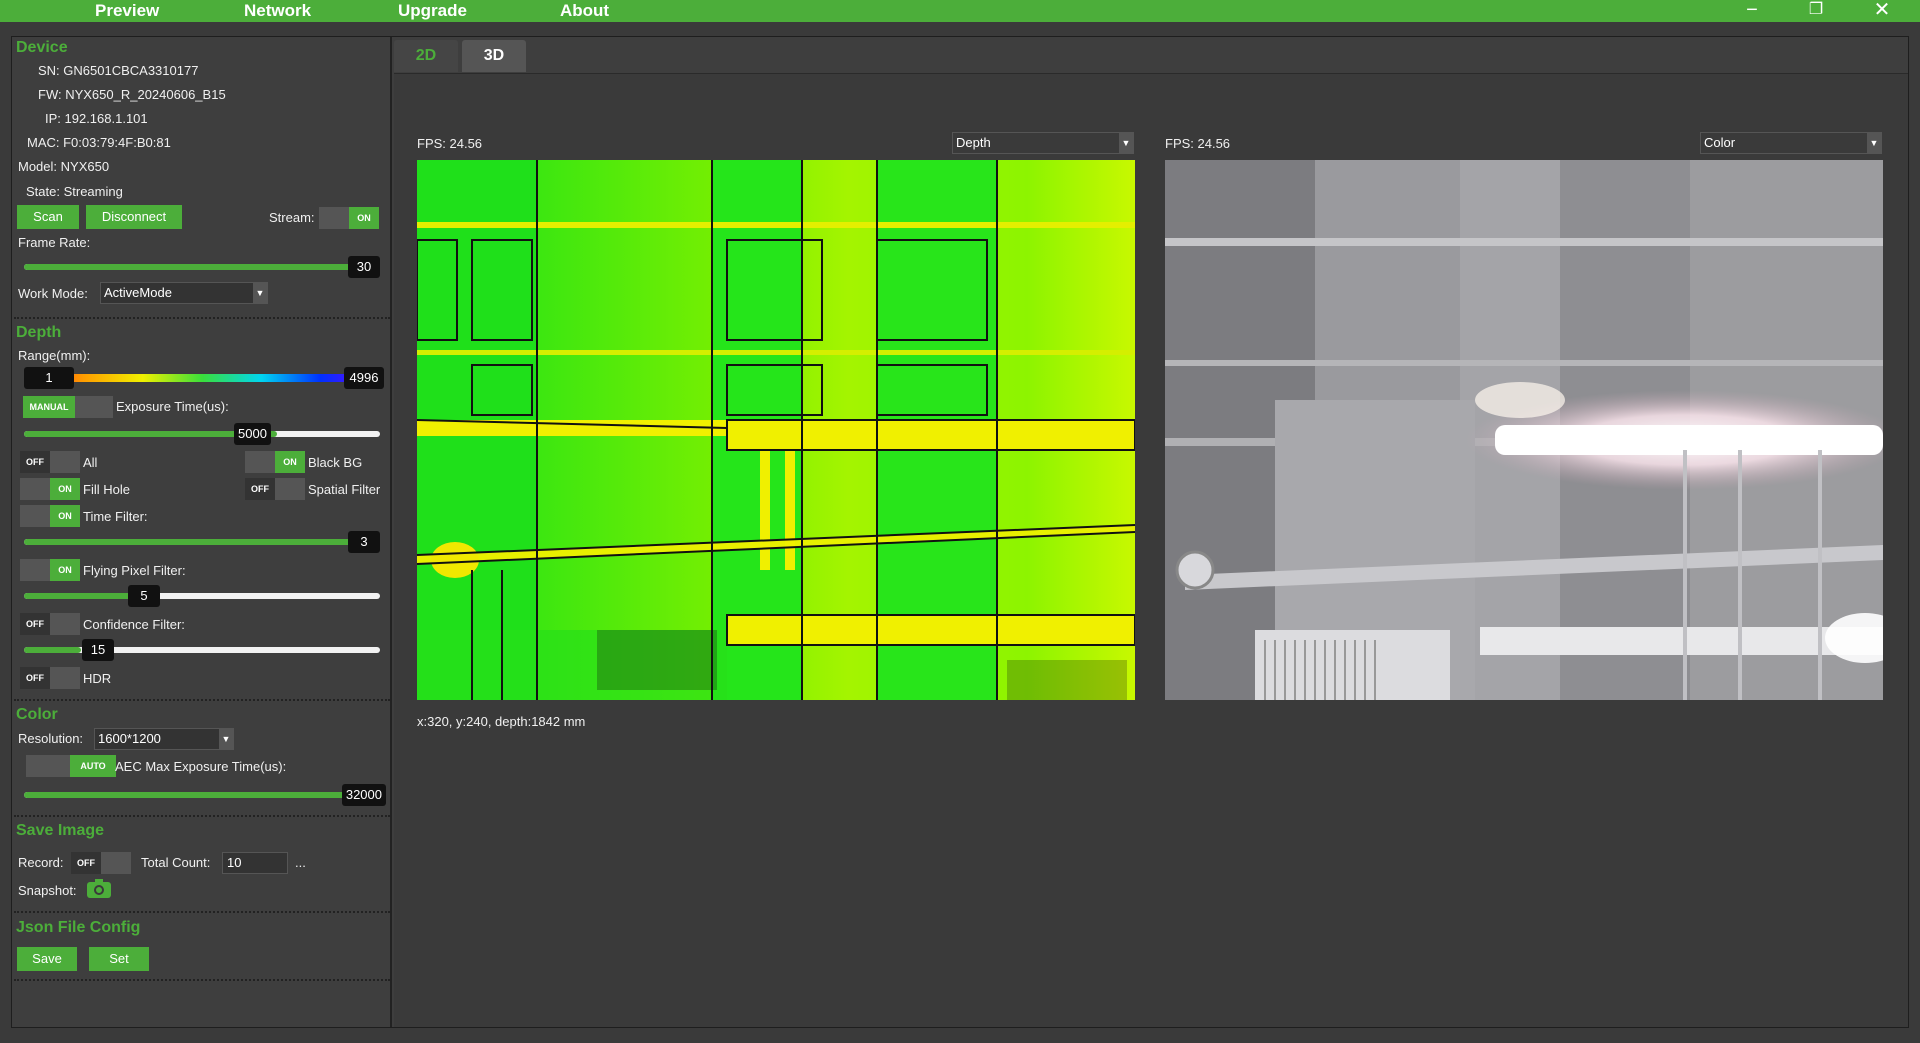 This screenshot has width=1920, height=1043. What do you see at coordinates (134, 624) in the screenshot?
I see `confidence-label: Confidence Filter:` at bounding box center [134, 624].